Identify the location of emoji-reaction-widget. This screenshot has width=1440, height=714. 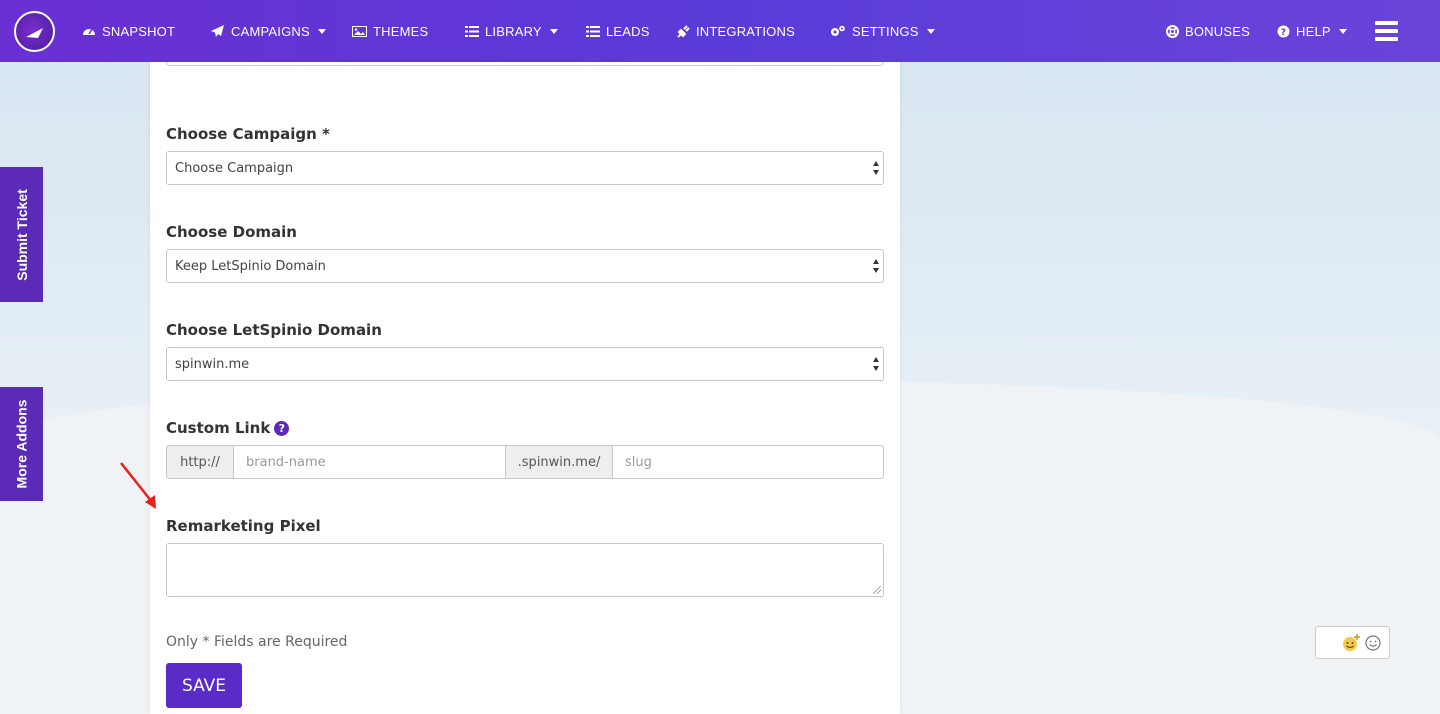
(1352, 642).